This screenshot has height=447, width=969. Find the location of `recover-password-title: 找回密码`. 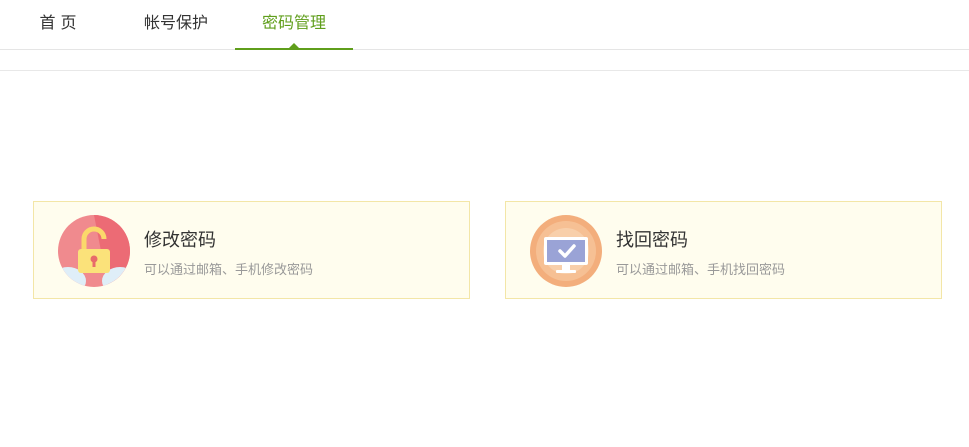

recover-password-title: 找回密码 is located at coordinates (652, 240).